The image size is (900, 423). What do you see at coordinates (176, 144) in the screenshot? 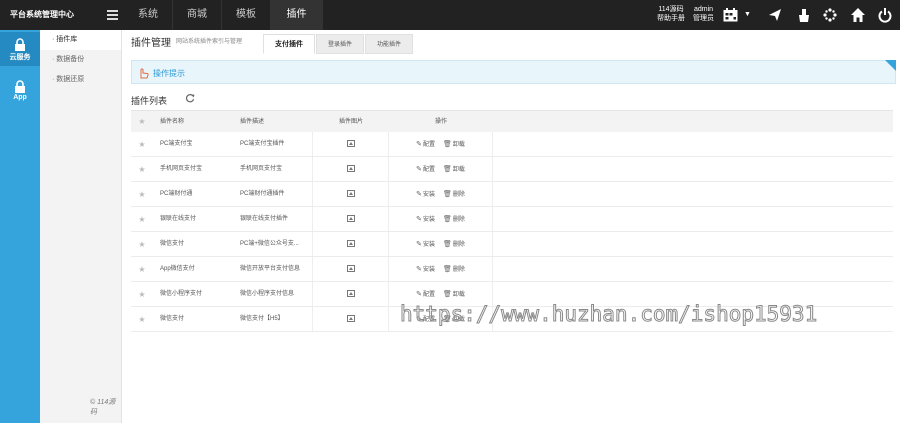
I see `plugin-name: PC端支付宝` at bounding box center [176, 144].